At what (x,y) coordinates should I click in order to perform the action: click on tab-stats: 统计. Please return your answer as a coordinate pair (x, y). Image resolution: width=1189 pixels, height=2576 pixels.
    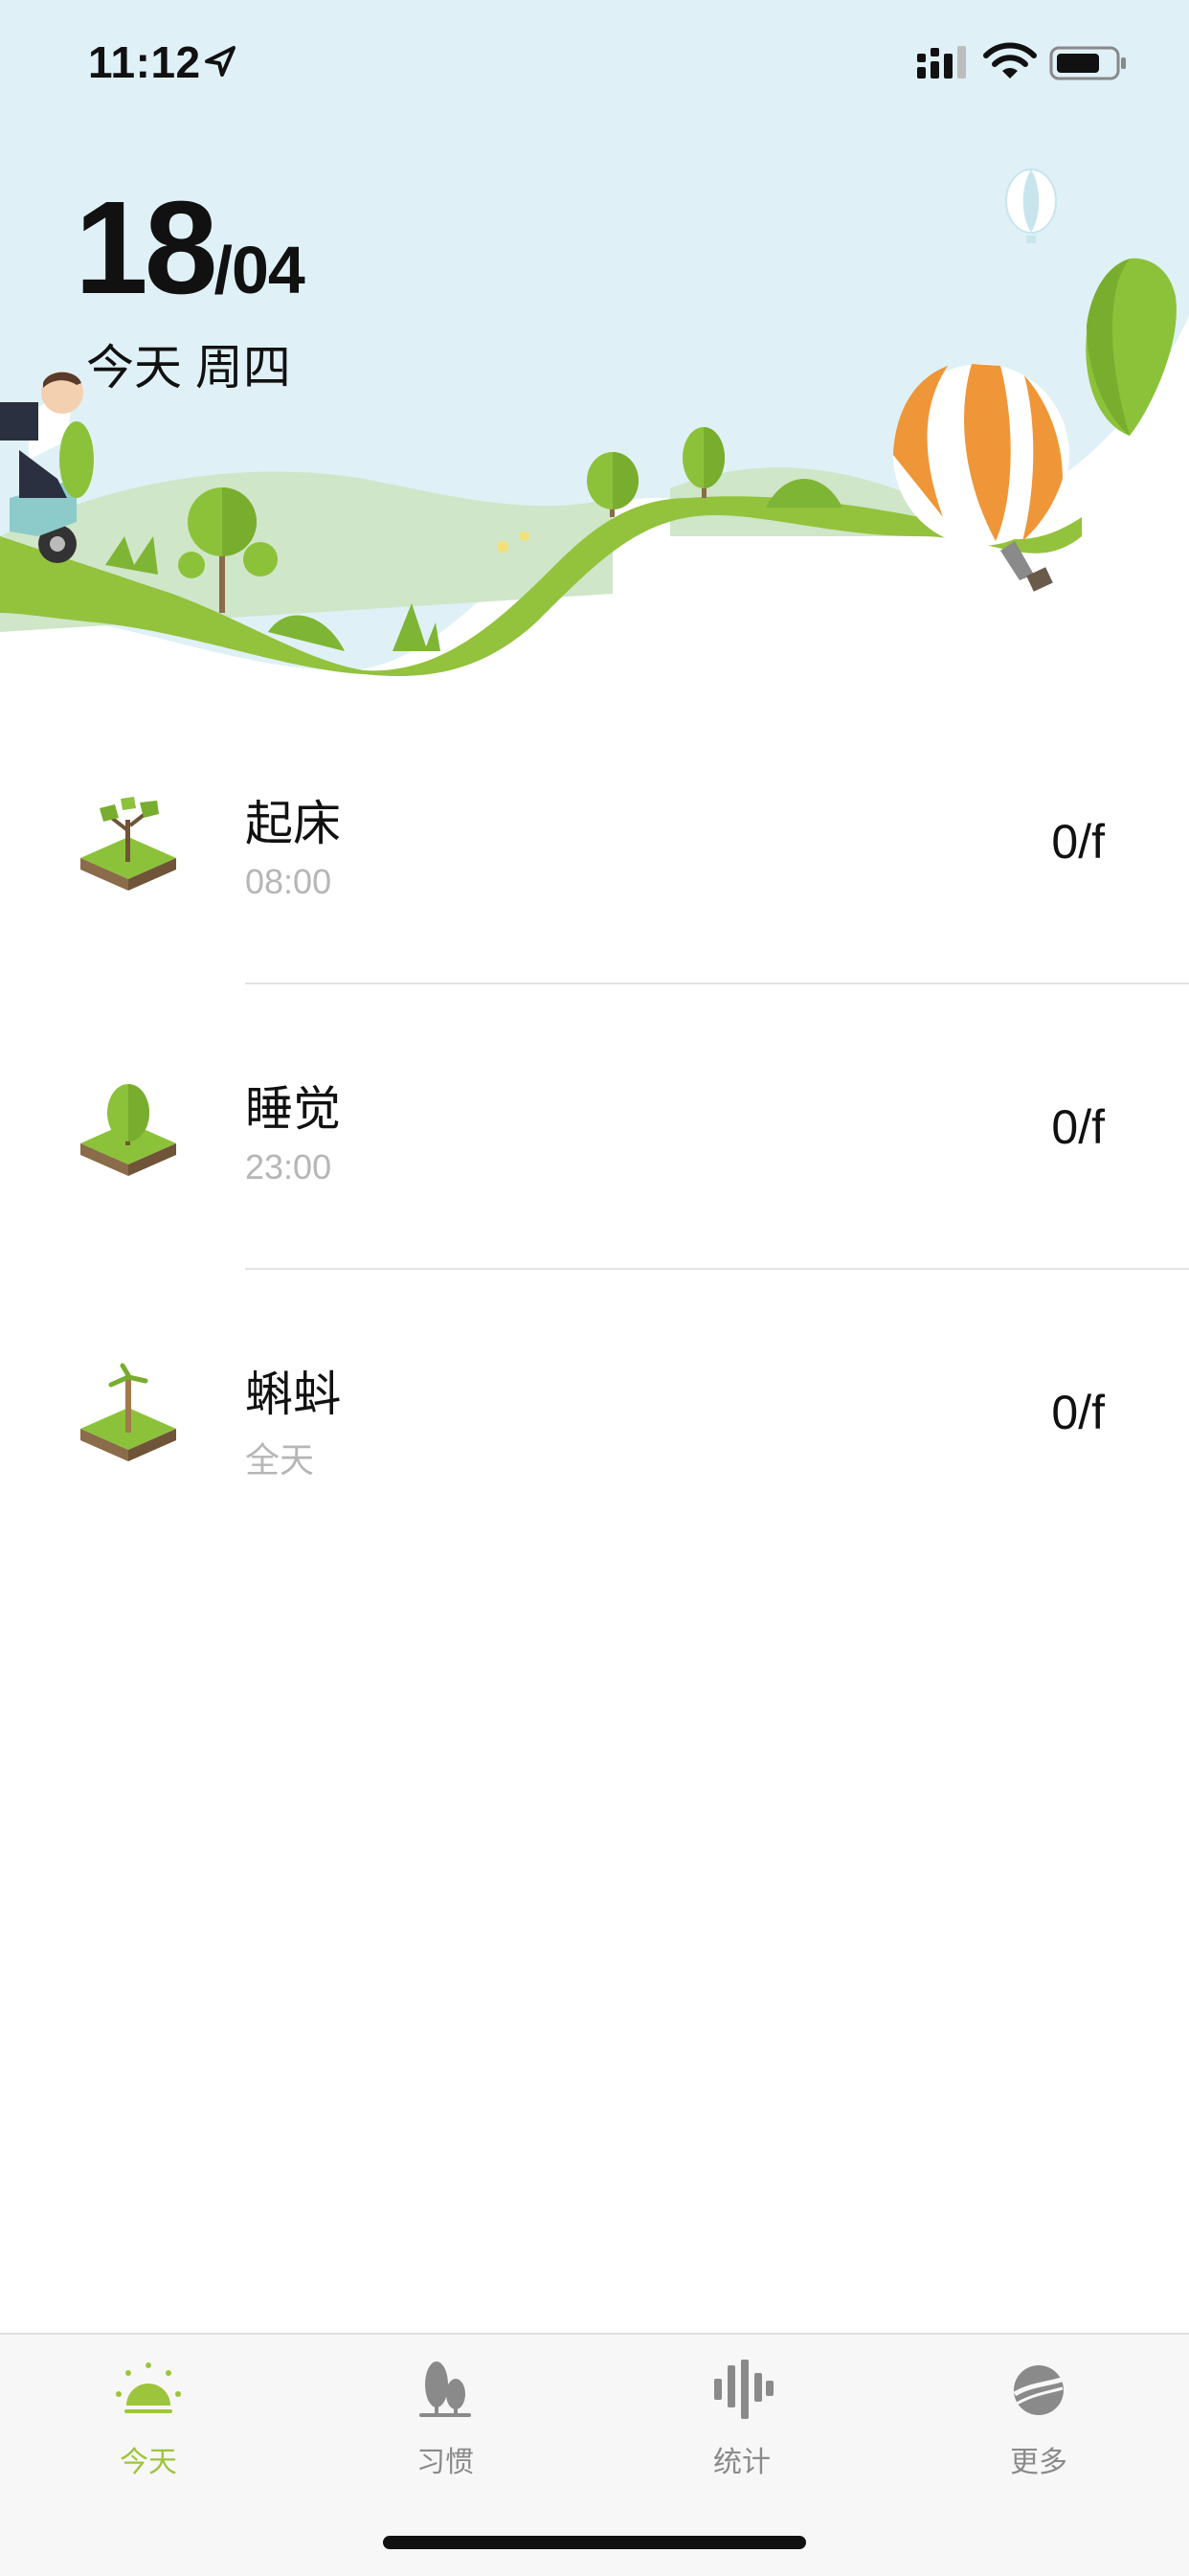
    Looking at the image, I should click on (742, 2416).